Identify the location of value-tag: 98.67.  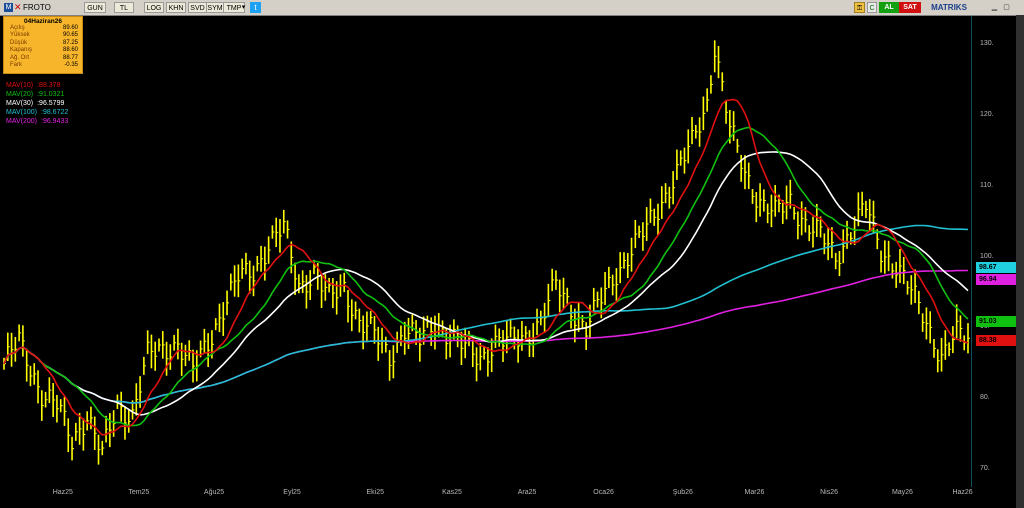
(996, 267).